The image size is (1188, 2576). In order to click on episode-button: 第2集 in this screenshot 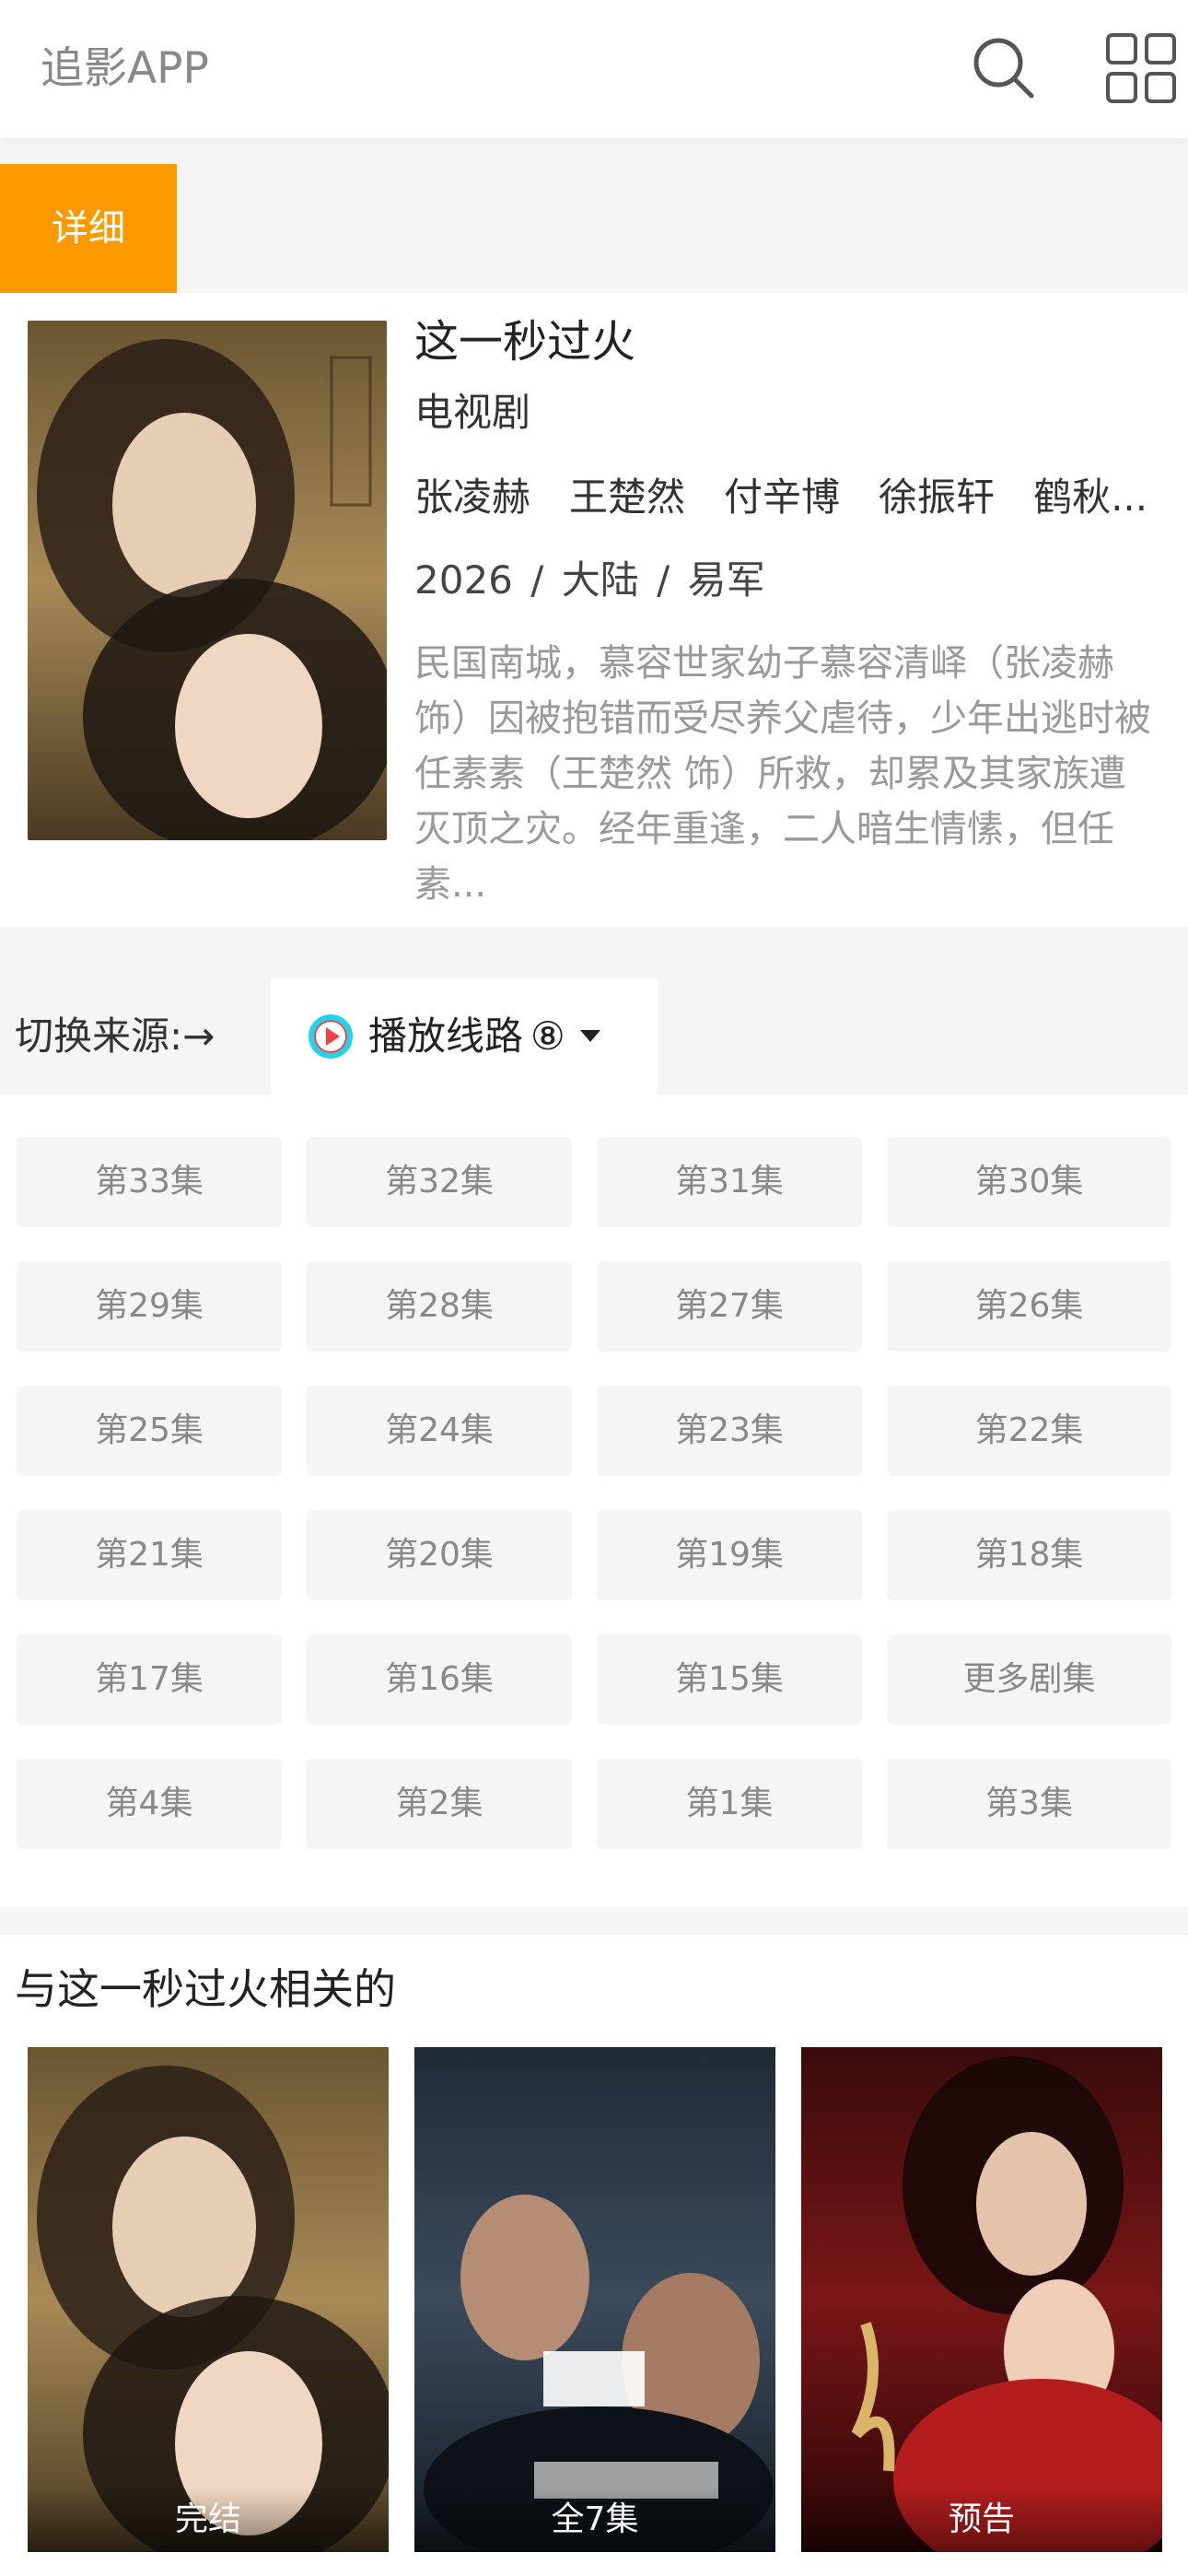, I will do `click(439, 1804)`.